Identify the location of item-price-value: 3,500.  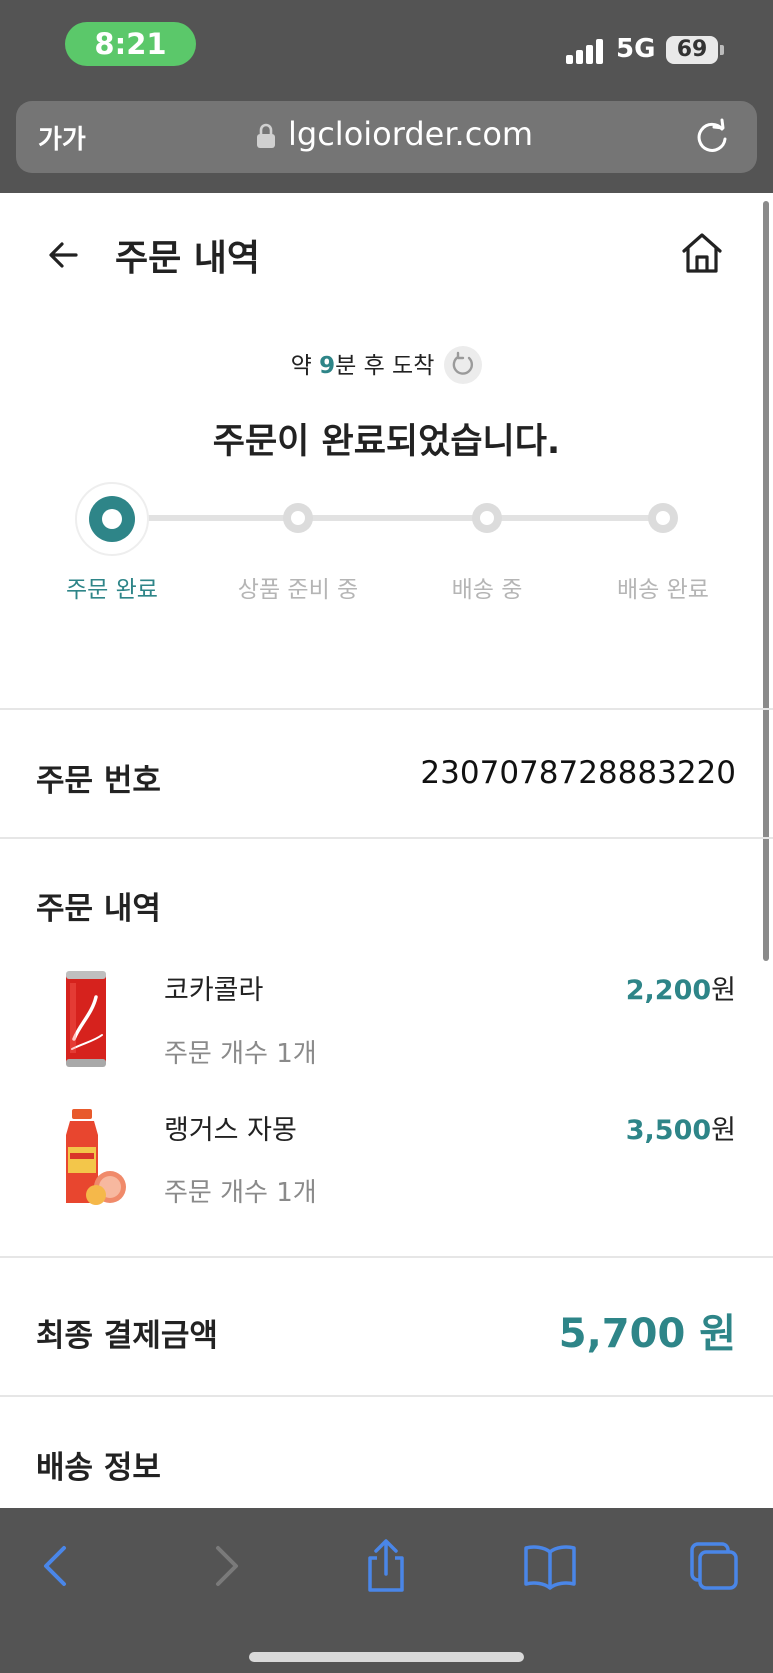
(668, 1130).